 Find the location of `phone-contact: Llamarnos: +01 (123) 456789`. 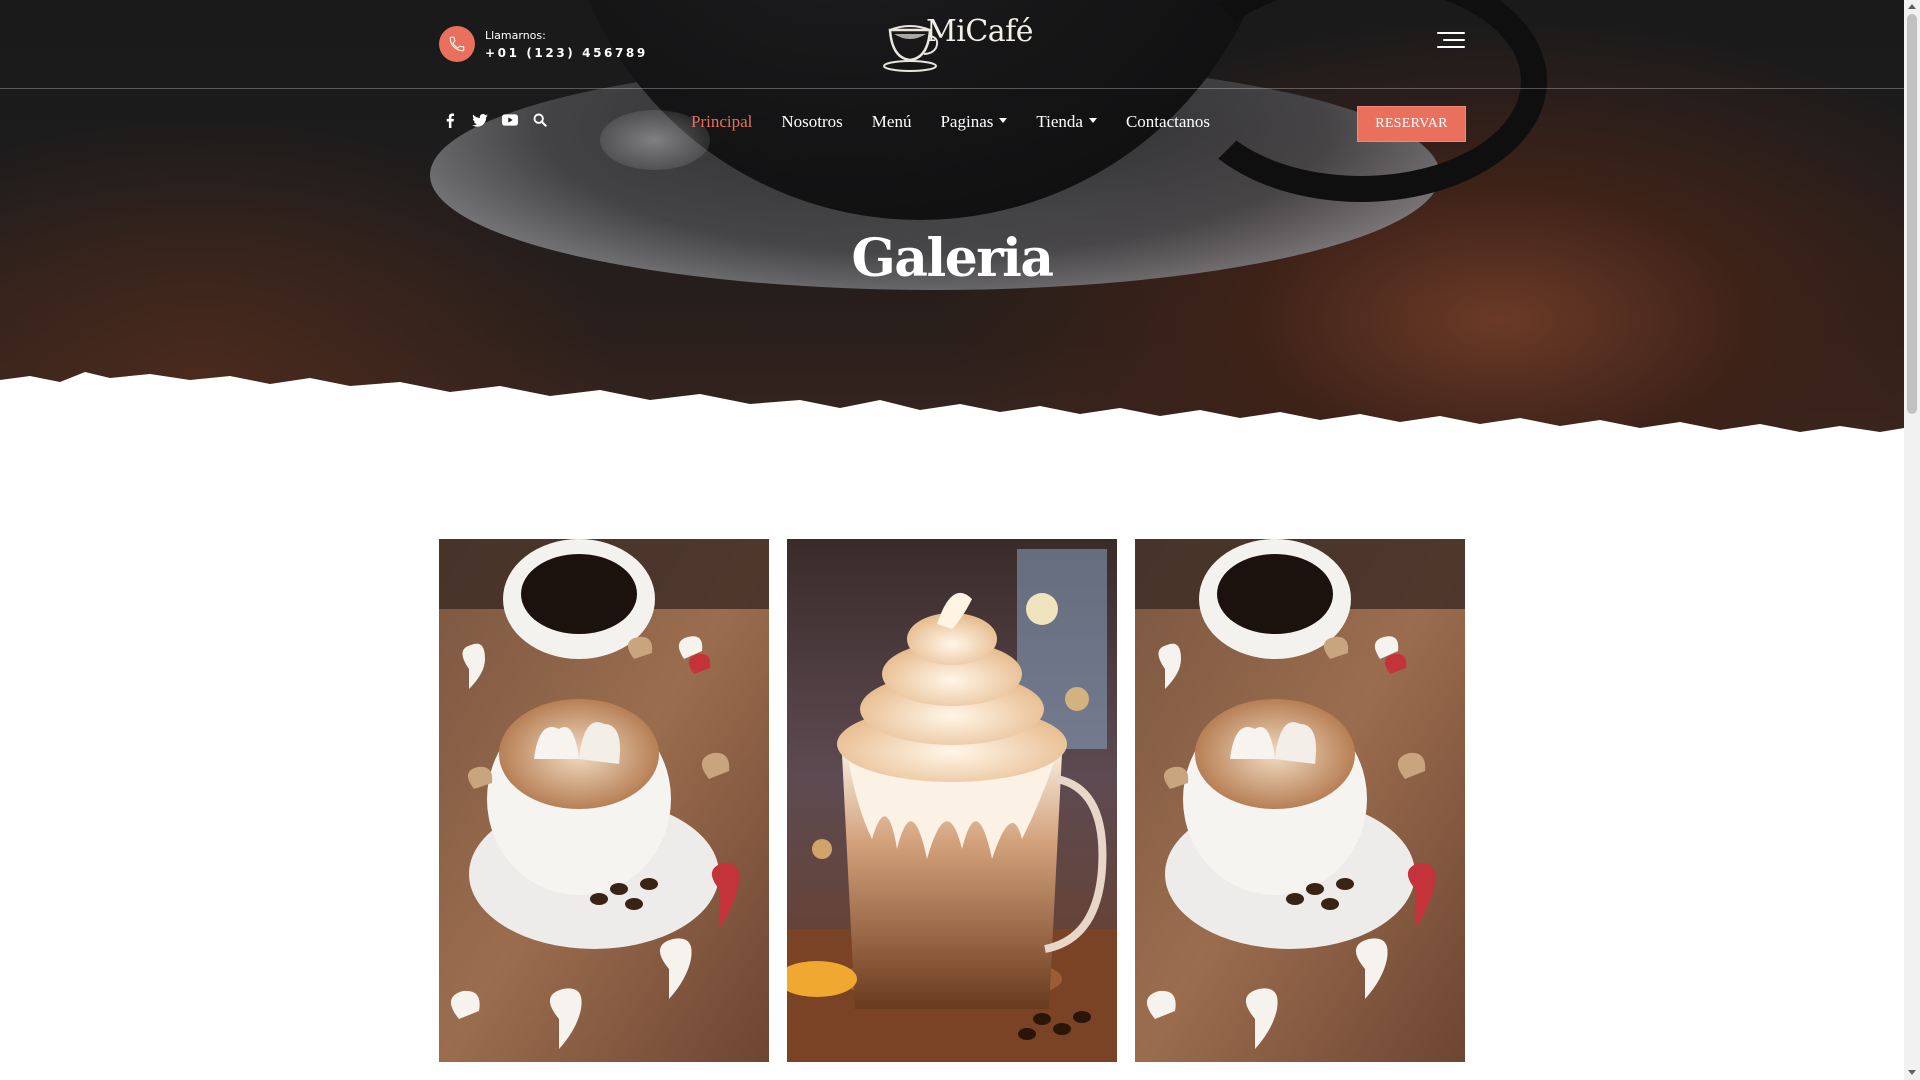

phone-contact: Llamarnos: +01 (123) 456789 is located at coordinates (543, 44).